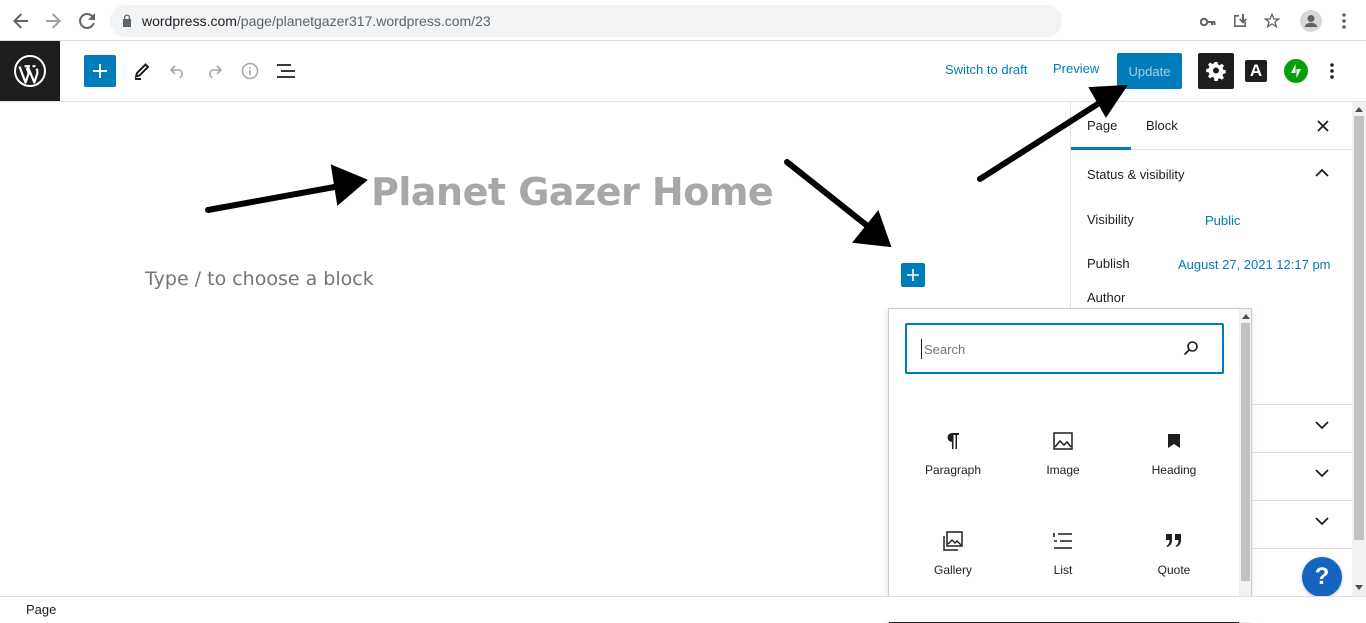  I want to click on back-button, so click(21, 21).